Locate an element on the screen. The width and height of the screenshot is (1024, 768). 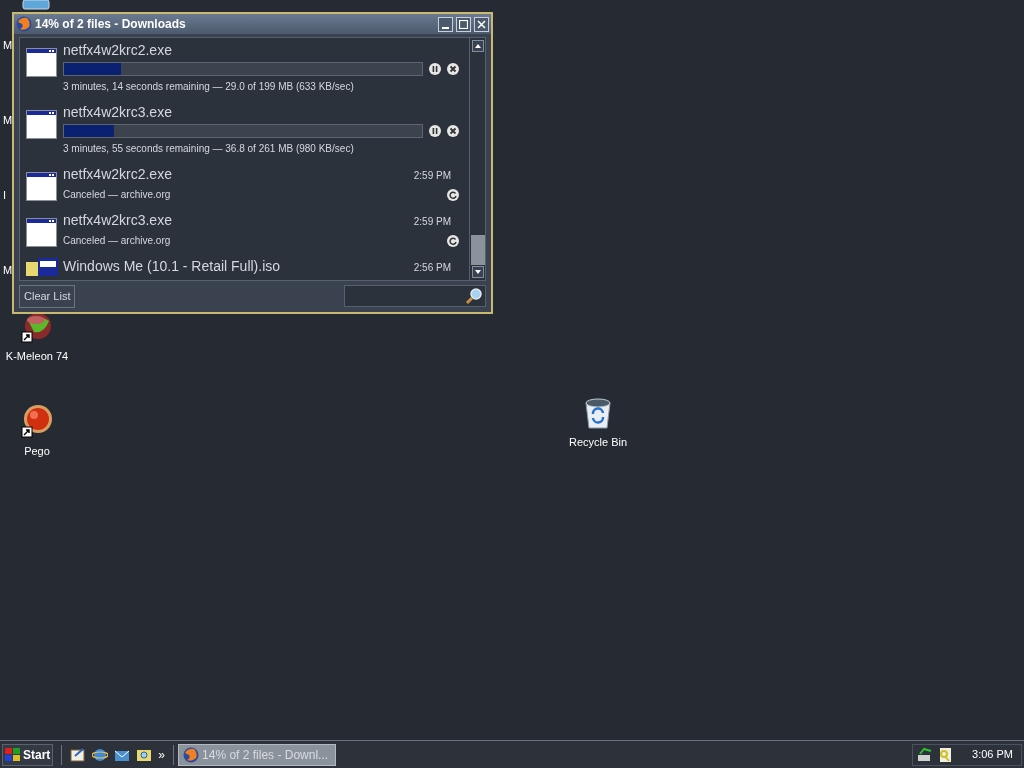
clock: 3:06 PM is located at coordinates (993, 755).